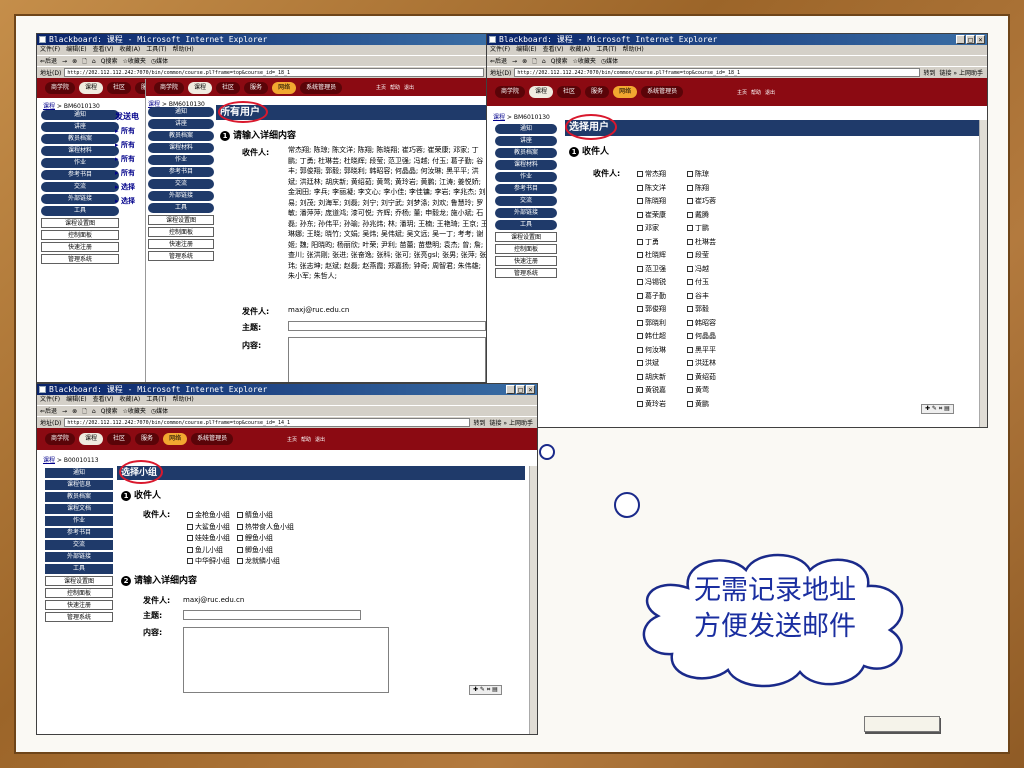 Image resolution: width=1024 pixels, height=768 pixels. I want to click on group-option: 中华鲟小组, so click(212, 562).